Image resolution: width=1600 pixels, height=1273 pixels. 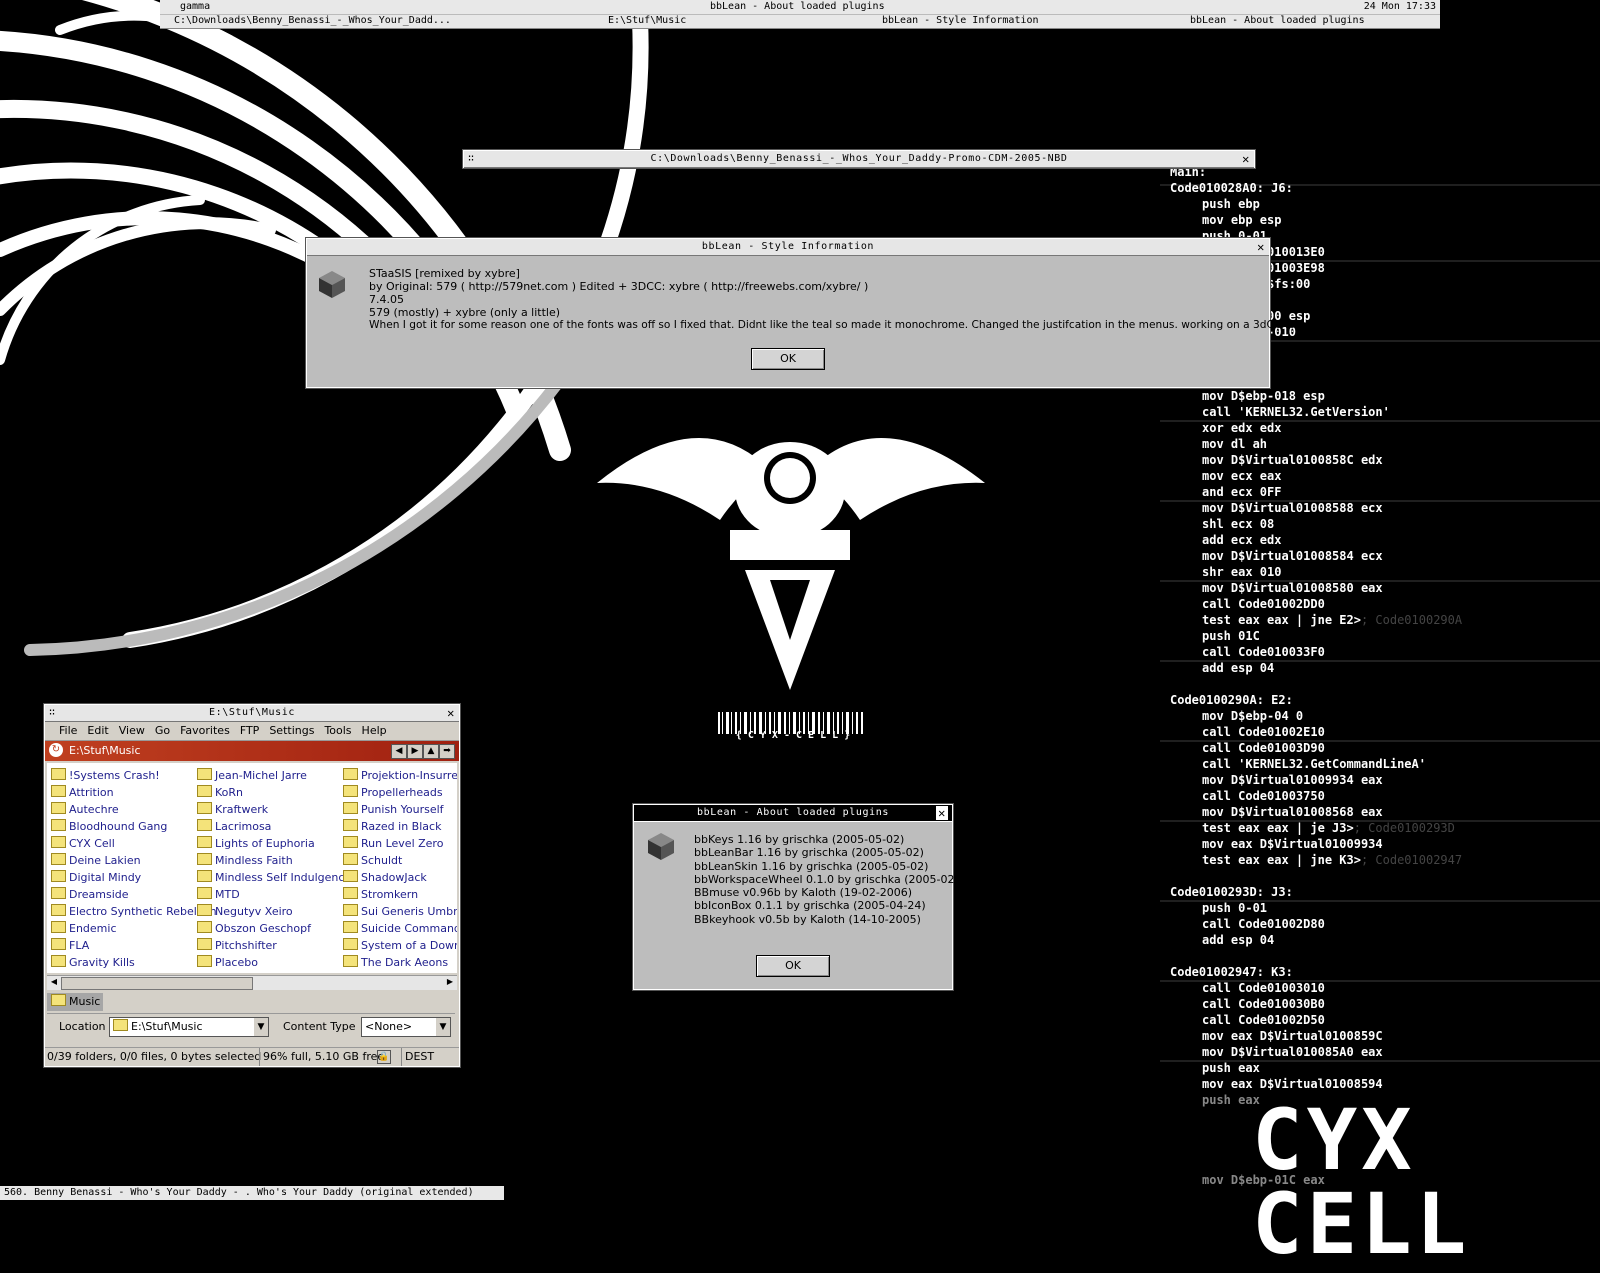 I want to click on back-arrow-icon: ◀, so click(x=399, y=751).